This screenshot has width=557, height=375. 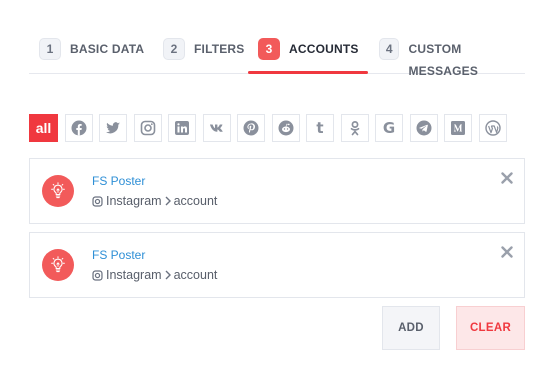 I want to click on filter-instagram-button, so click(x=147, y=128).